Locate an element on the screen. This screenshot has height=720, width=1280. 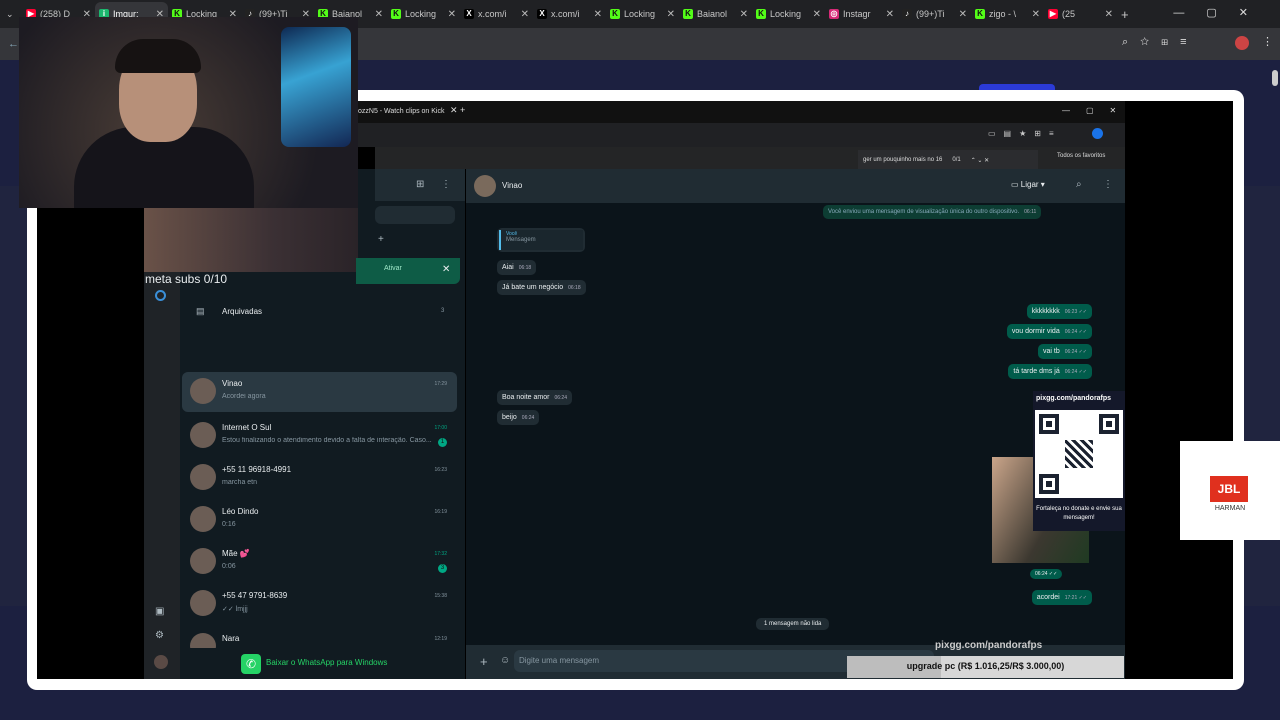
new-tab-button: + is located at coordinates (1129, 14).